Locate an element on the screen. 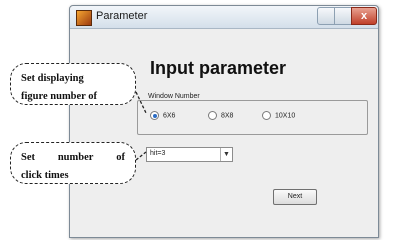 Image resolution: width=394 pixels, height=240 pixels. callout2-word-set: Set is located at coordinates (28, 157).